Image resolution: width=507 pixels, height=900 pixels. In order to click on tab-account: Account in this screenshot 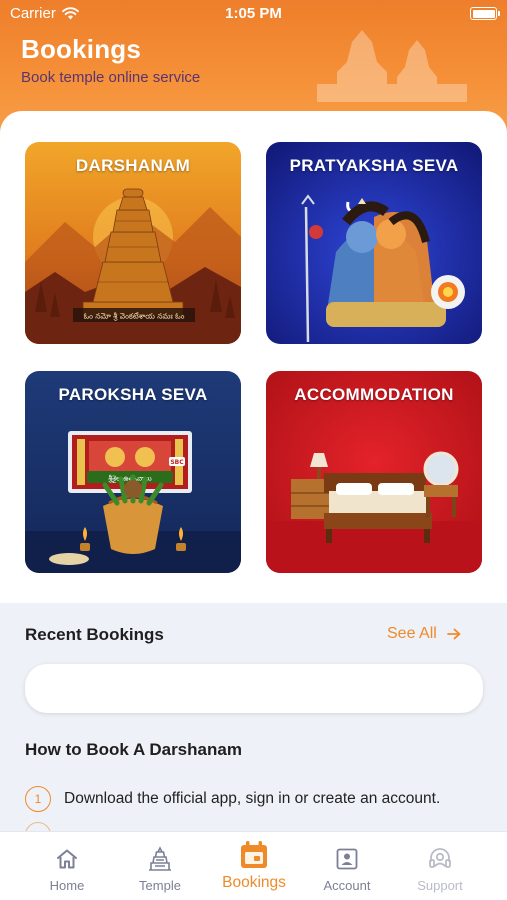, I will do `click(347, 866)`.